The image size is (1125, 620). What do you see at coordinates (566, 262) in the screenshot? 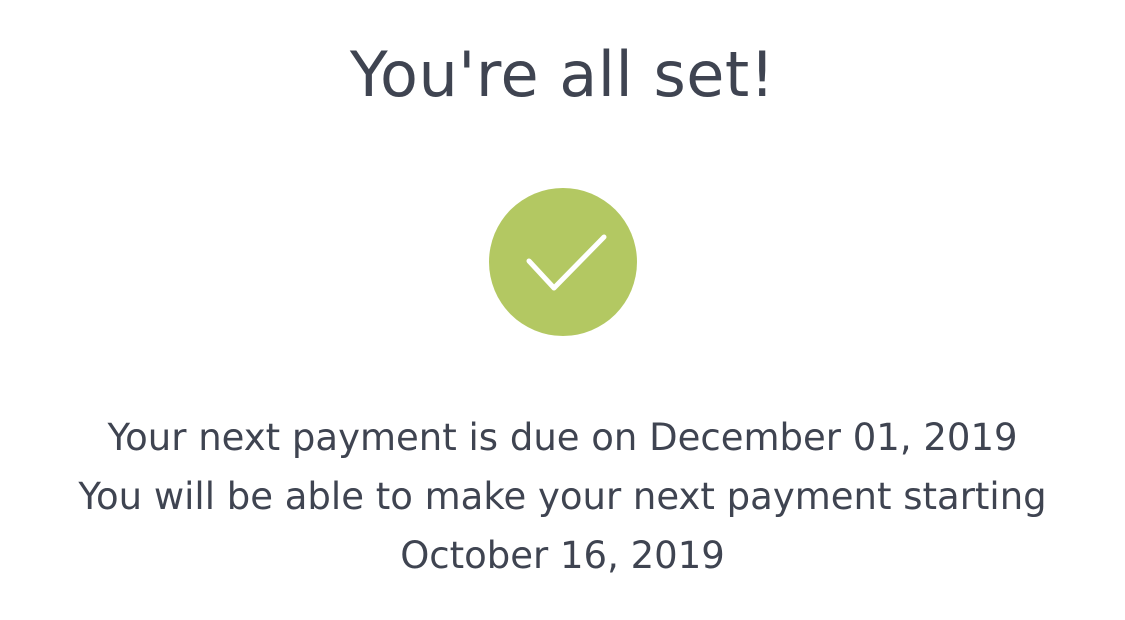
I see `checkmark-icon` at bounding box center [566, 262].